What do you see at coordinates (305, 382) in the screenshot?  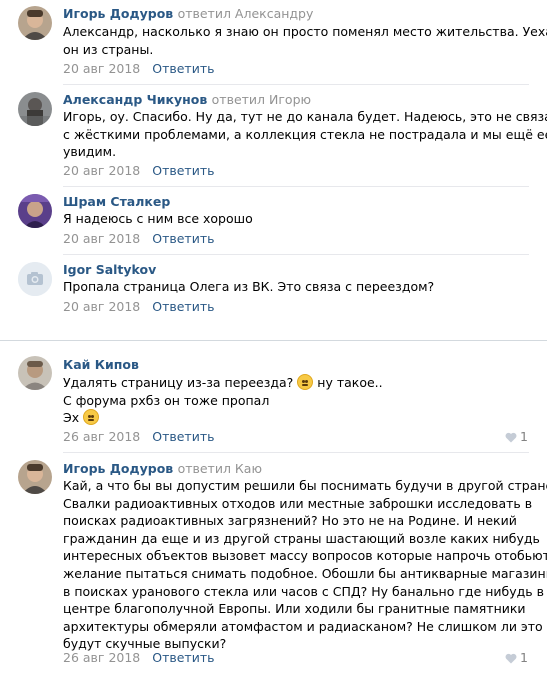 I see `thinking-emoji-icon` at bounding box center [305, 382].